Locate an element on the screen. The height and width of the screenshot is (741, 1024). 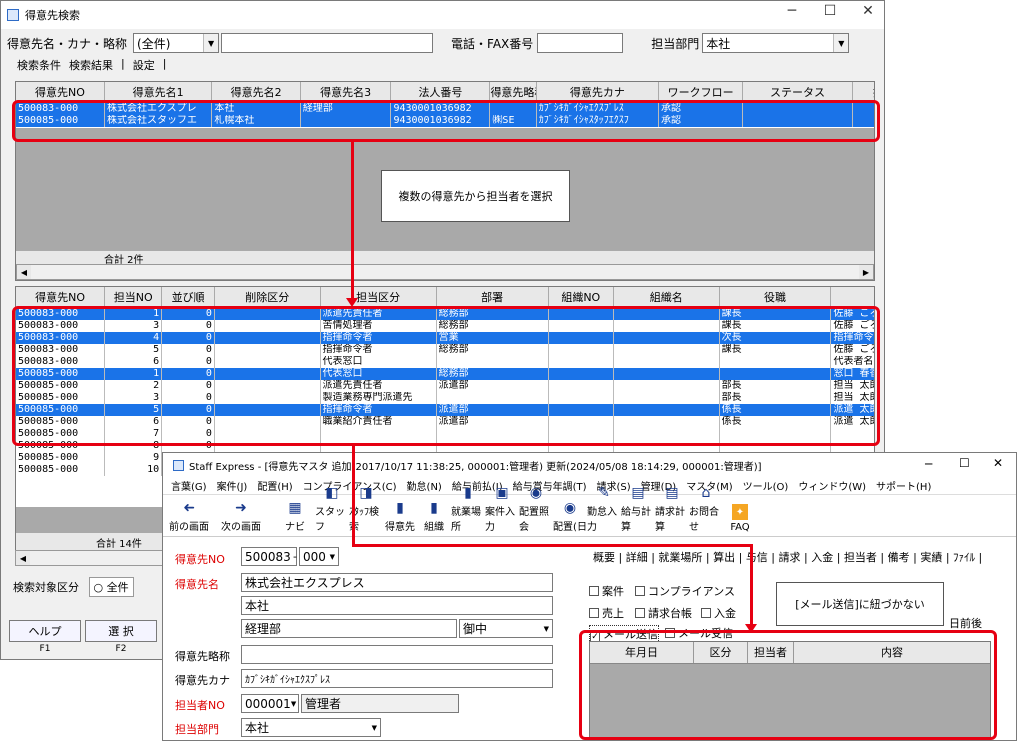
menu-item: 勤怠(N) is located at coordinates (424, 485).